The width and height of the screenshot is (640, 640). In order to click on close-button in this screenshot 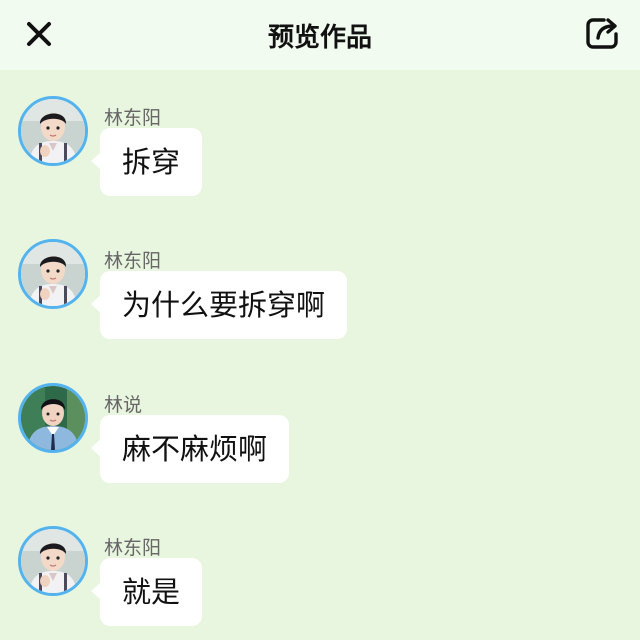, I will do `click(39, 34)`.